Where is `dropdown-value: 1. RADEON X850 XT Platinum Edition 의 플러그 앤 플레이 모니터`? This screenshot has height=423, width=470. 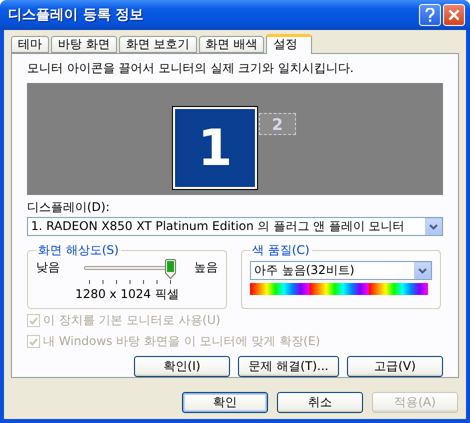
dropdown-value: 1. RADEON X850 XT Platinum Edition 의 플러그 앤 플레이 모니터 is located at coordinates (218, 226).